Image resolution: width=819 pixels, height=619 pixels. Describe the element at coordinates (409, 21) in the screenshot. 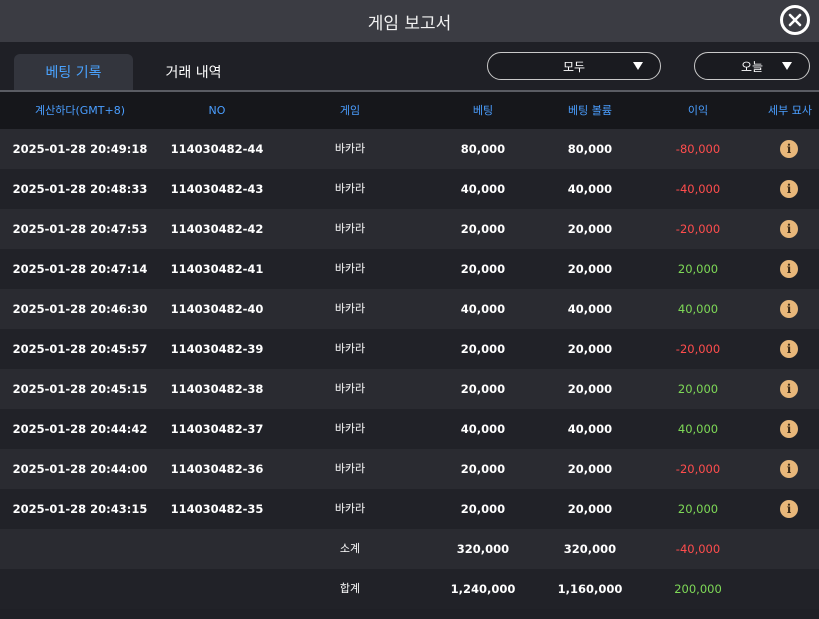

I see `title-bar: 게임 보고서` at that location.